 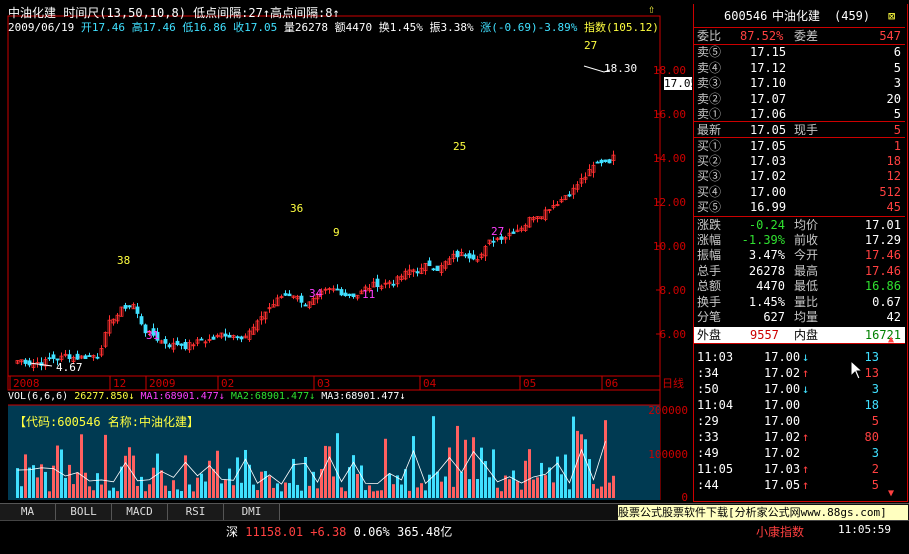 What do you see at coordinates (84, 512) in the screenshot?
I see `tab-boll: BOLL` at bounding box center [84, 512].